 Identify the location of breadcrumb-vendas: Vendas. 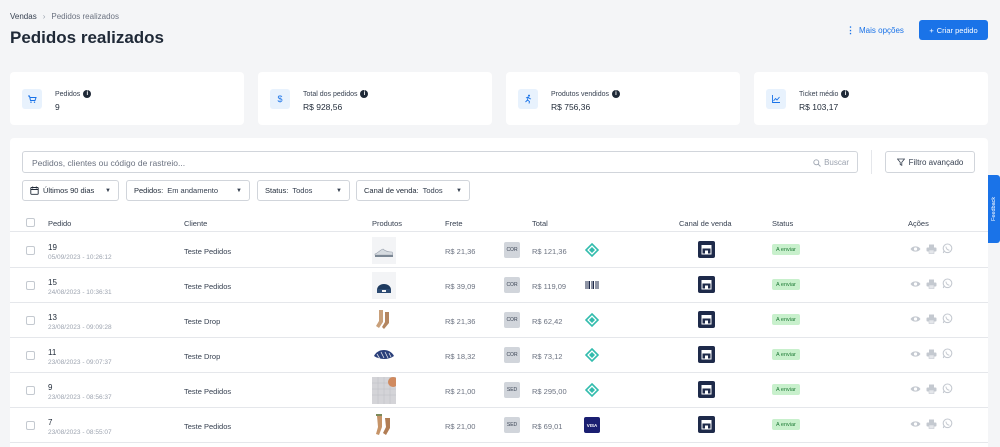
(23, 16).